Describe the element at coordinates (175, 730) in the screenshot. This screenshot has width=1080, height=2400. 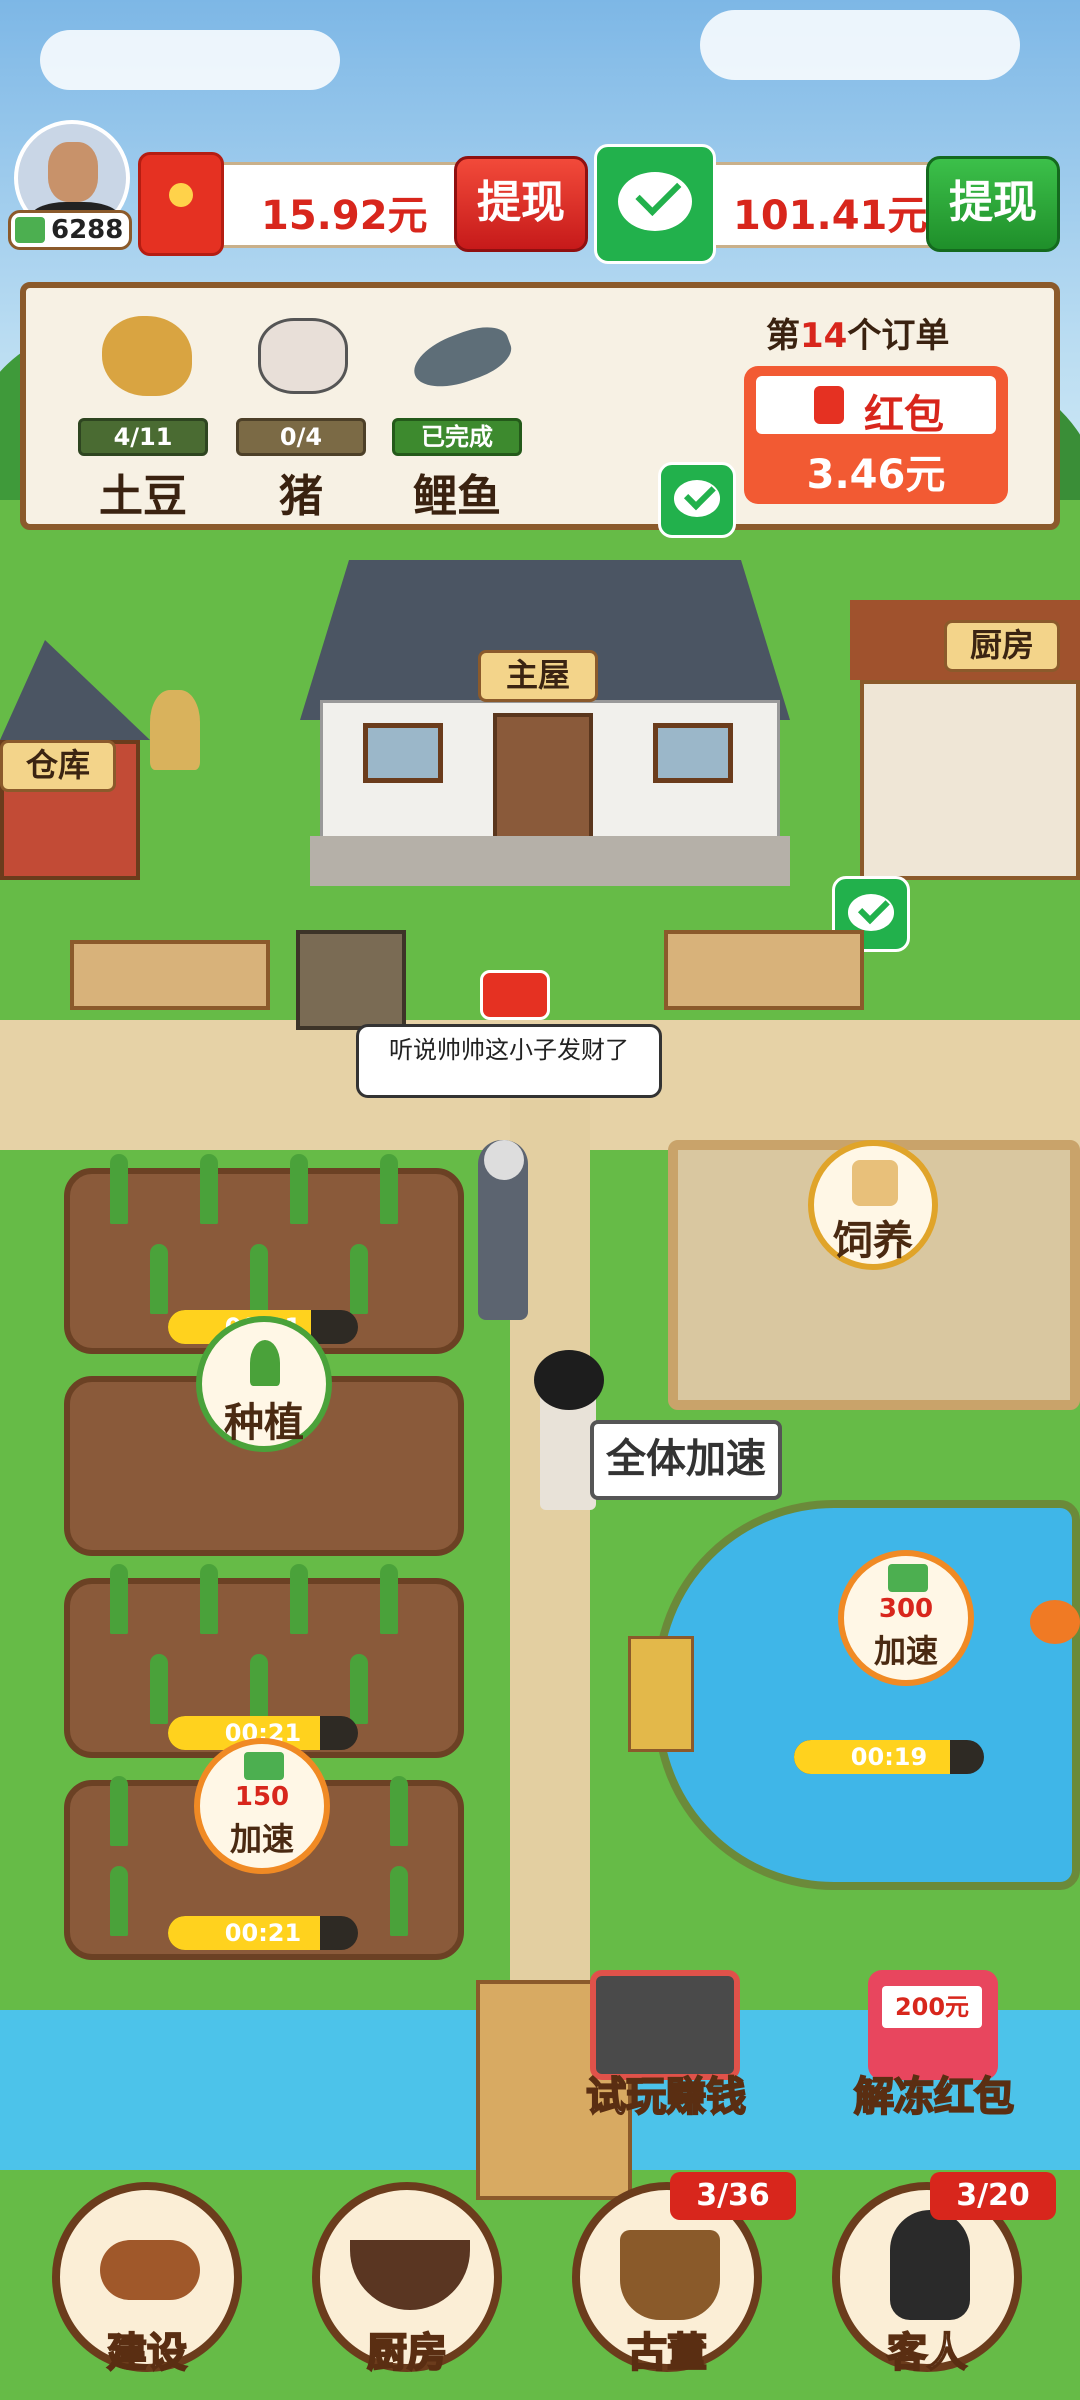
I see `haystack` at that location.